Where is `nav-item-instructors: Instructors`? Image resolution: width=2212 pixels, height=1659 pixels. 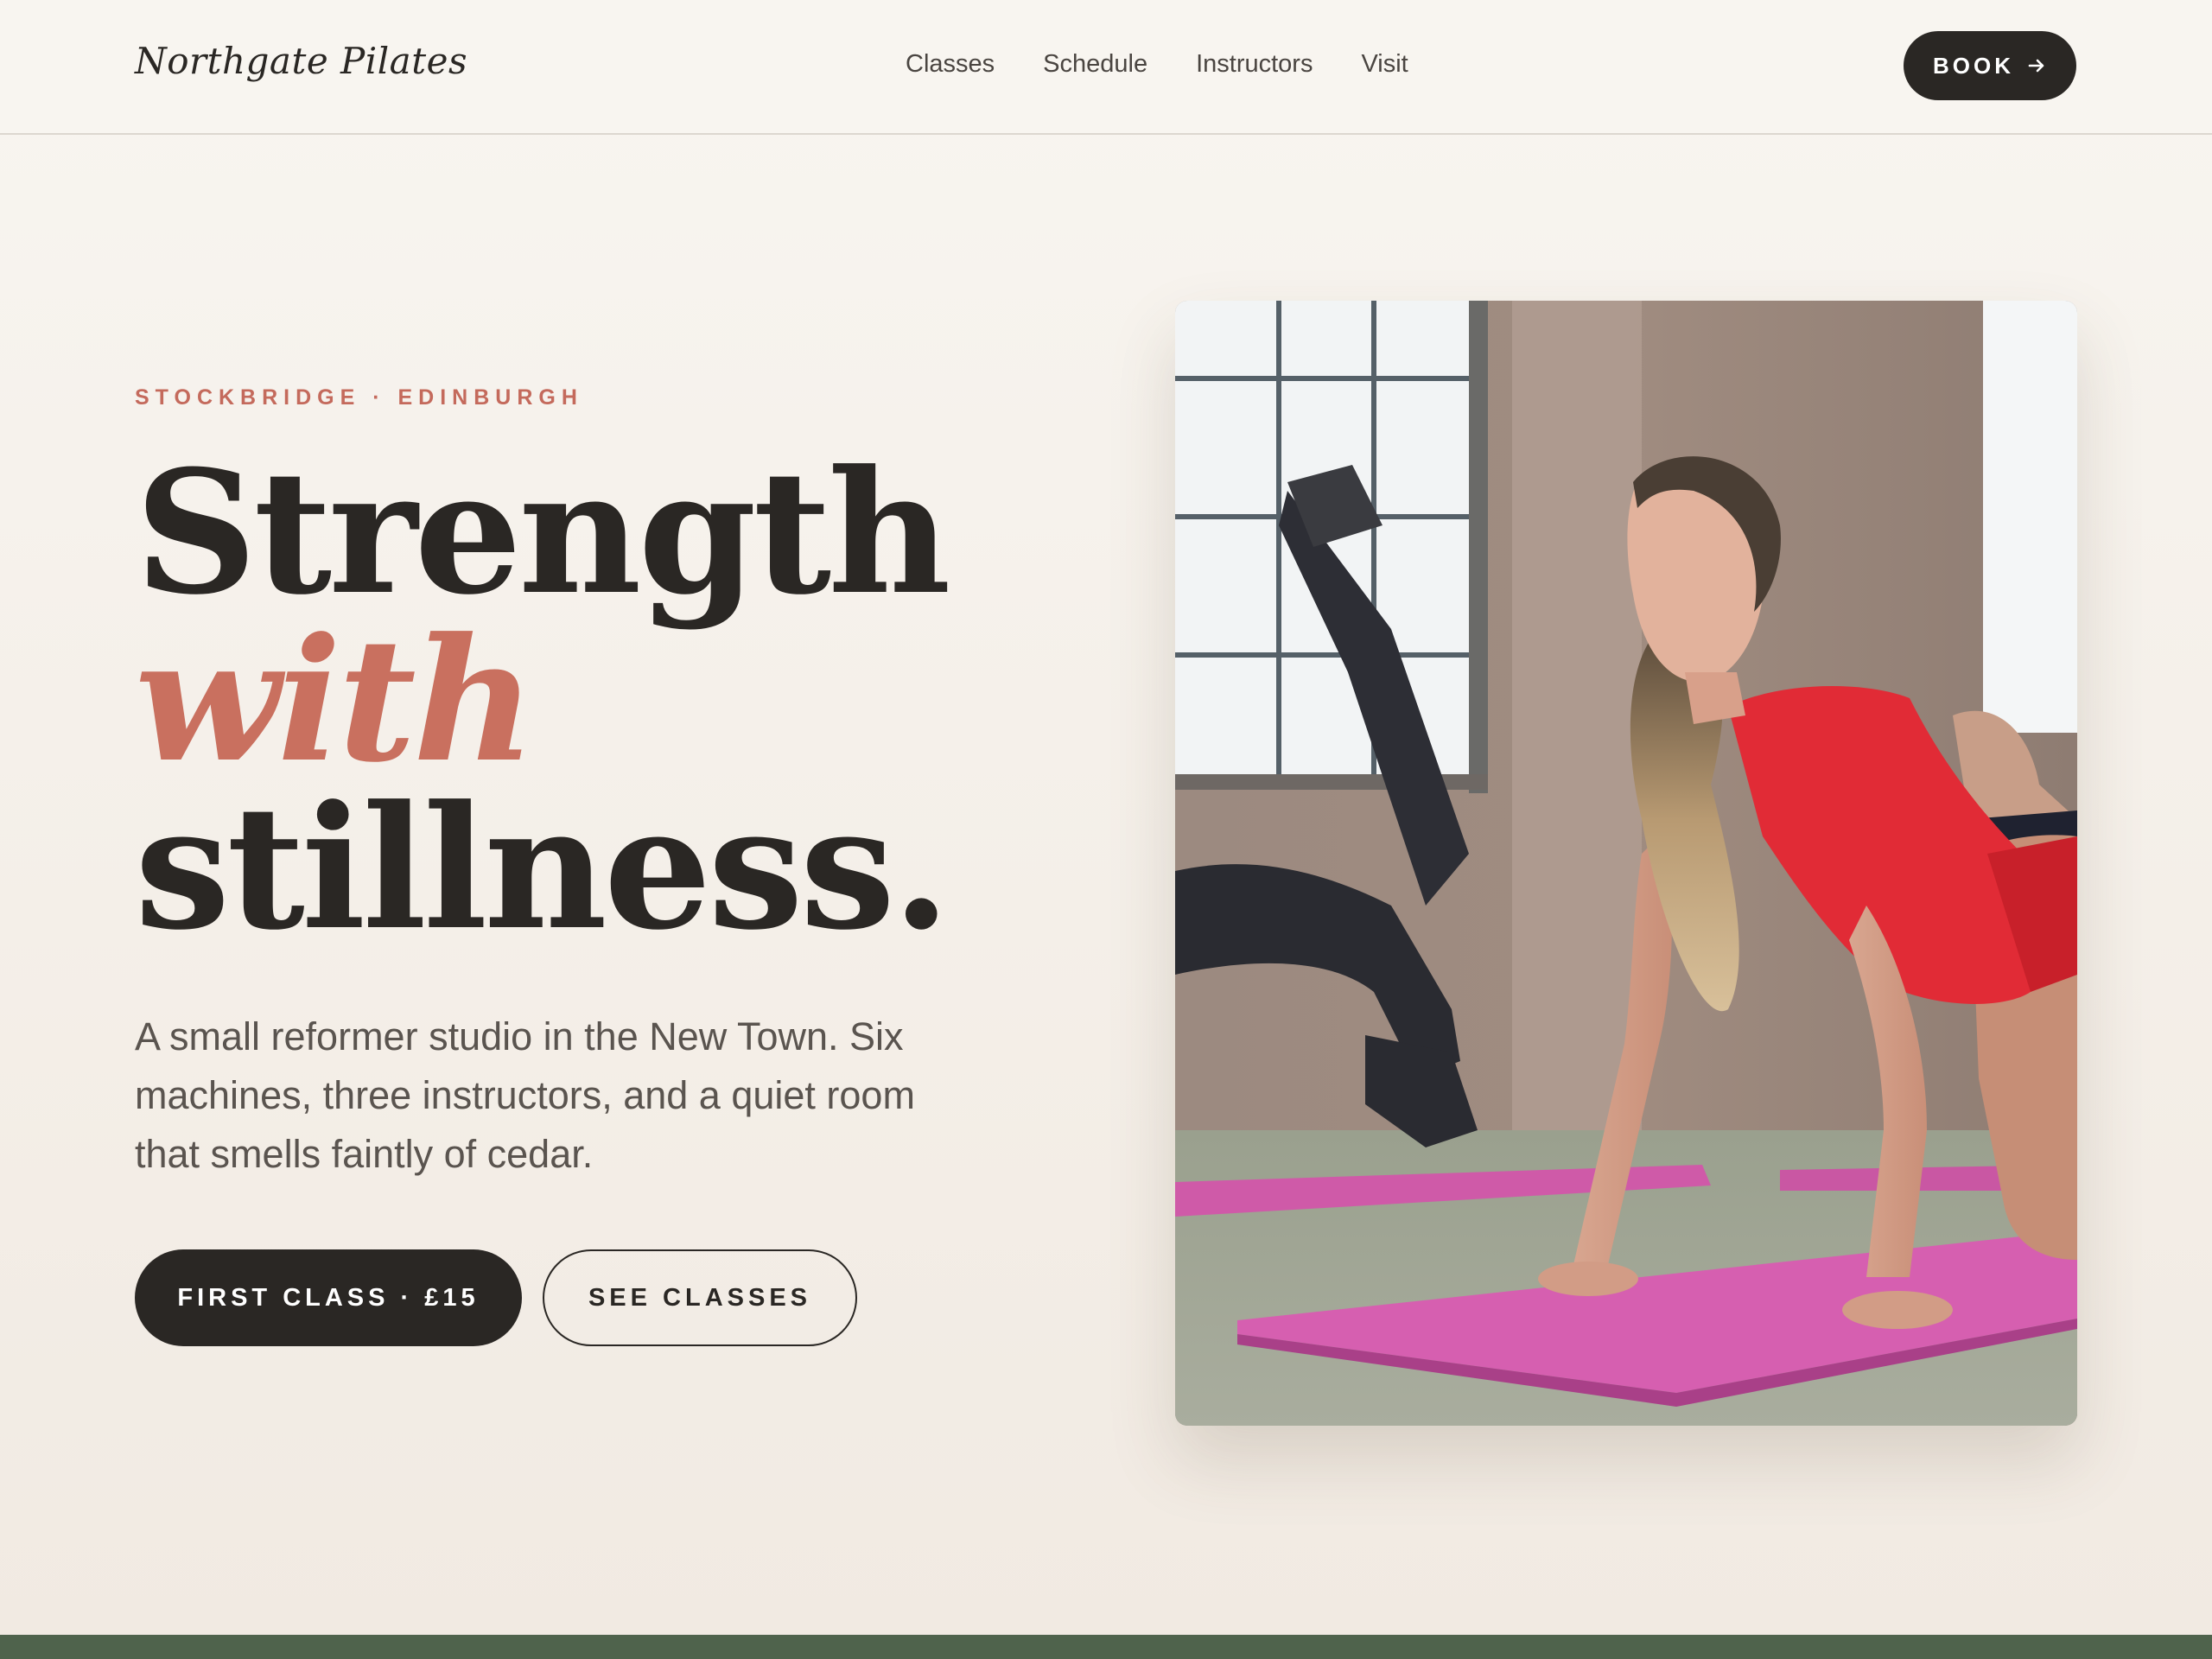
nav-item-instructors: Instructors is located at coordinates (1254, 64).